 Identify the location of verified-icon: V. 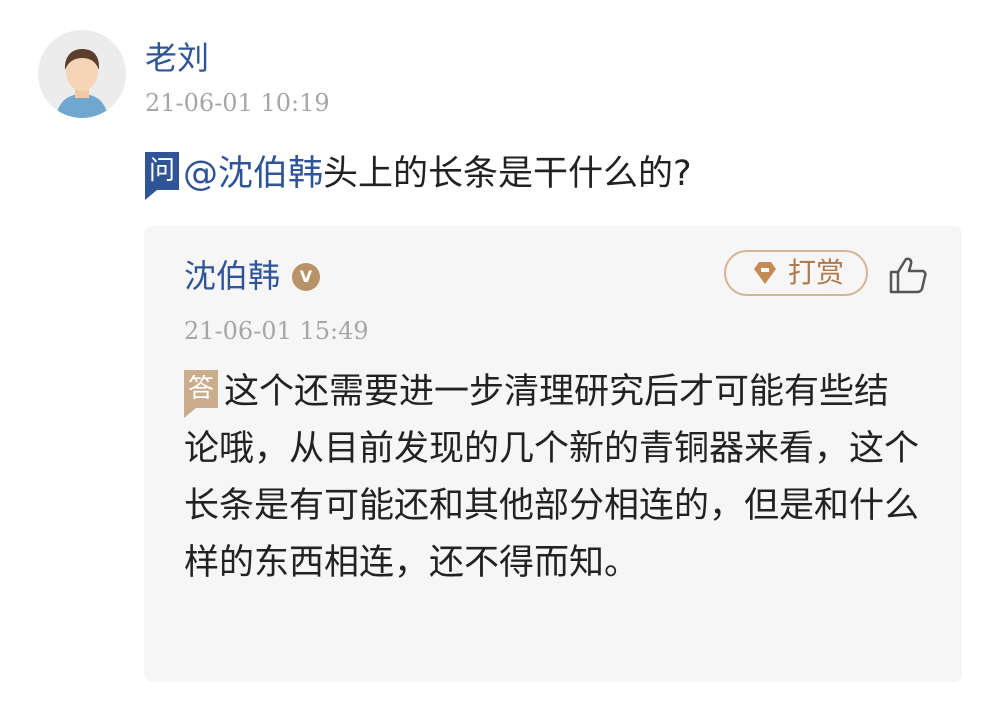
(306, 277).